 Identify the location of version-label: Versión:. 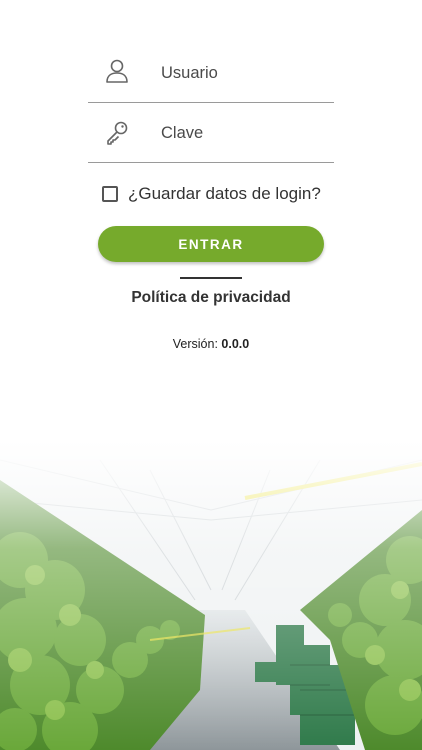
(195, 344).